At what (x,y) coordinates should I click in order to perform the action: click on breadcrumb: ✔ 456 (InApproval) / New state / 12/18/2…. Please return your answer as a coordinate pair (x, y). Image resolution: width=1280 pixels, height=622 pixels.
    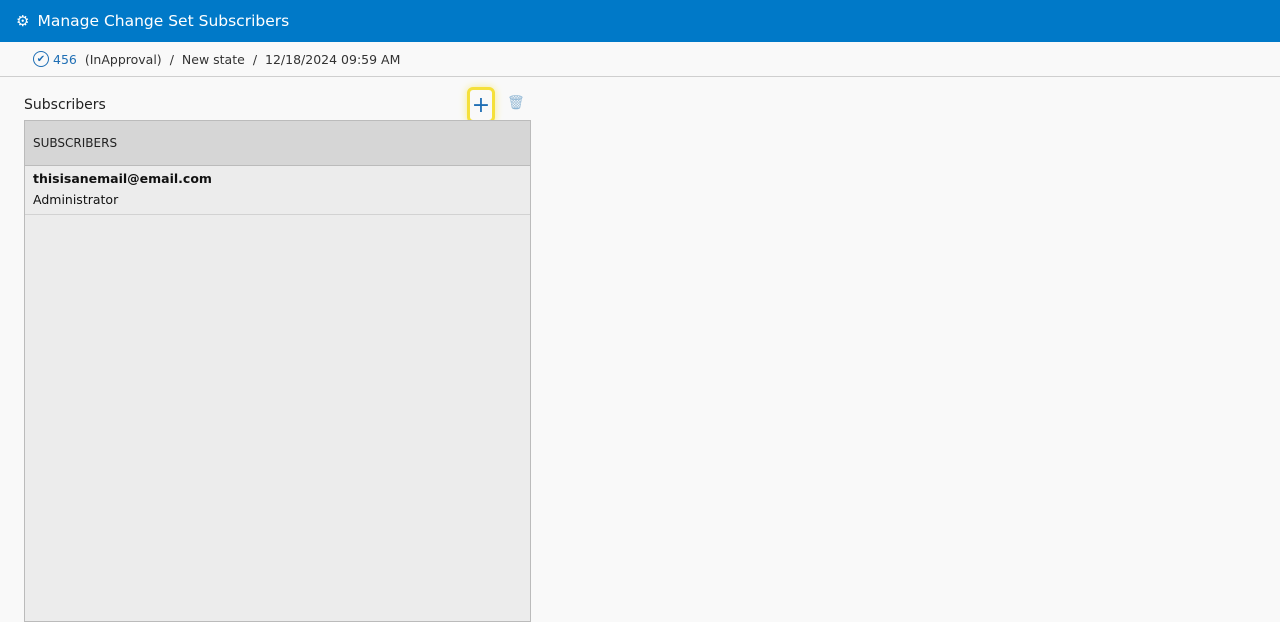
    Looking at the image, I should click on (640, 59).